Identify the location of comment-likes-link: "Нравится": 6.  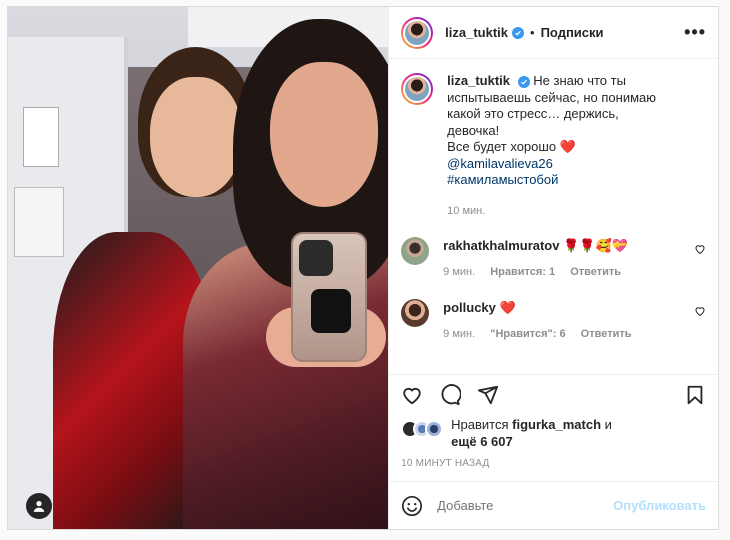
(527, 334).